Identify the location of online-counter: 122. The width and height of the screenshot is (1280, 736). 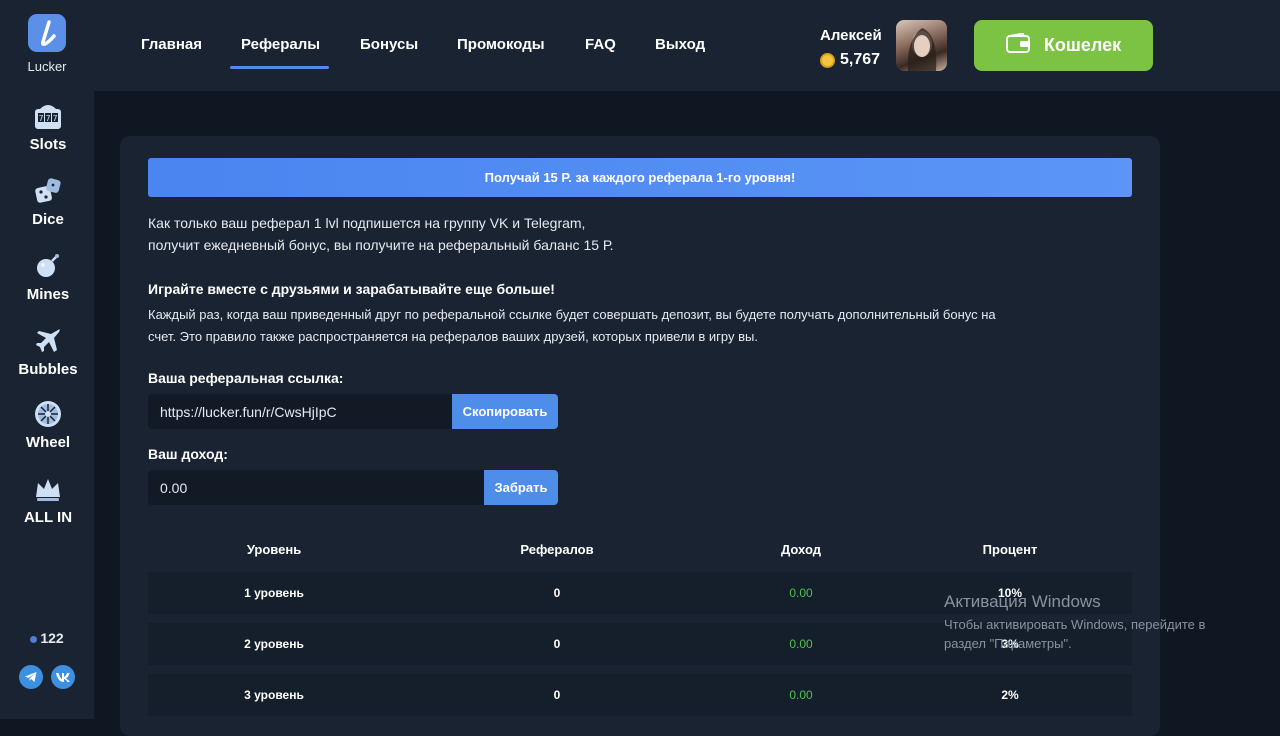
(47, 638).